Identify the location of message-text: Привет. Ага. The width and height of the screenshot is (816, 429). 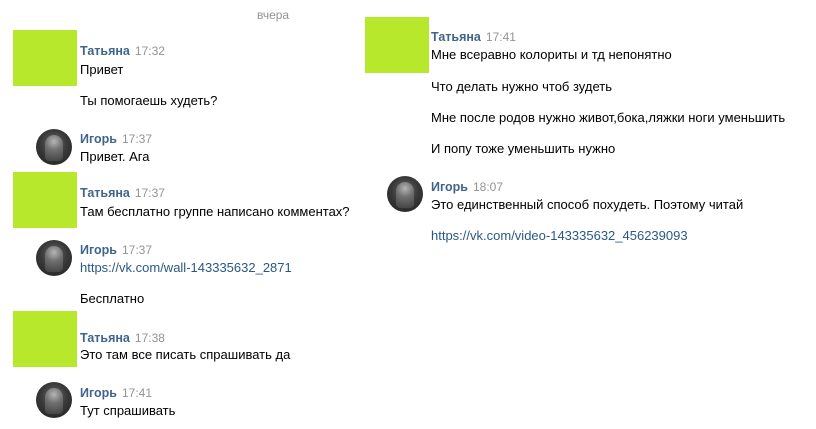
(115, 156).